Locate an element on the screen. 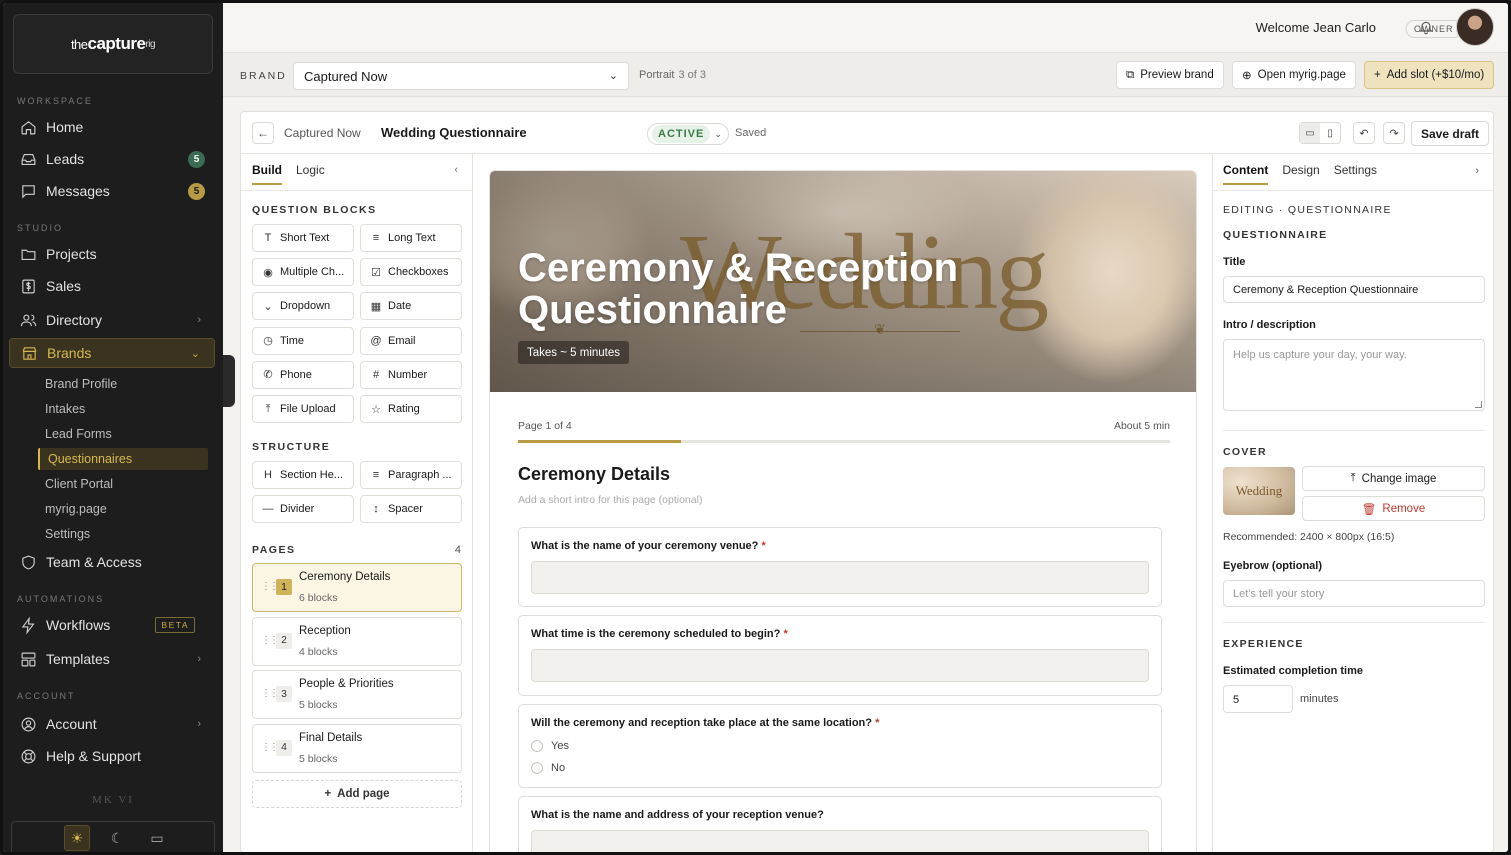 Image resolution: width=1511 pixels, height=855 pixels. mobile-icon: ▯ is located at coordinates (1330, 133).